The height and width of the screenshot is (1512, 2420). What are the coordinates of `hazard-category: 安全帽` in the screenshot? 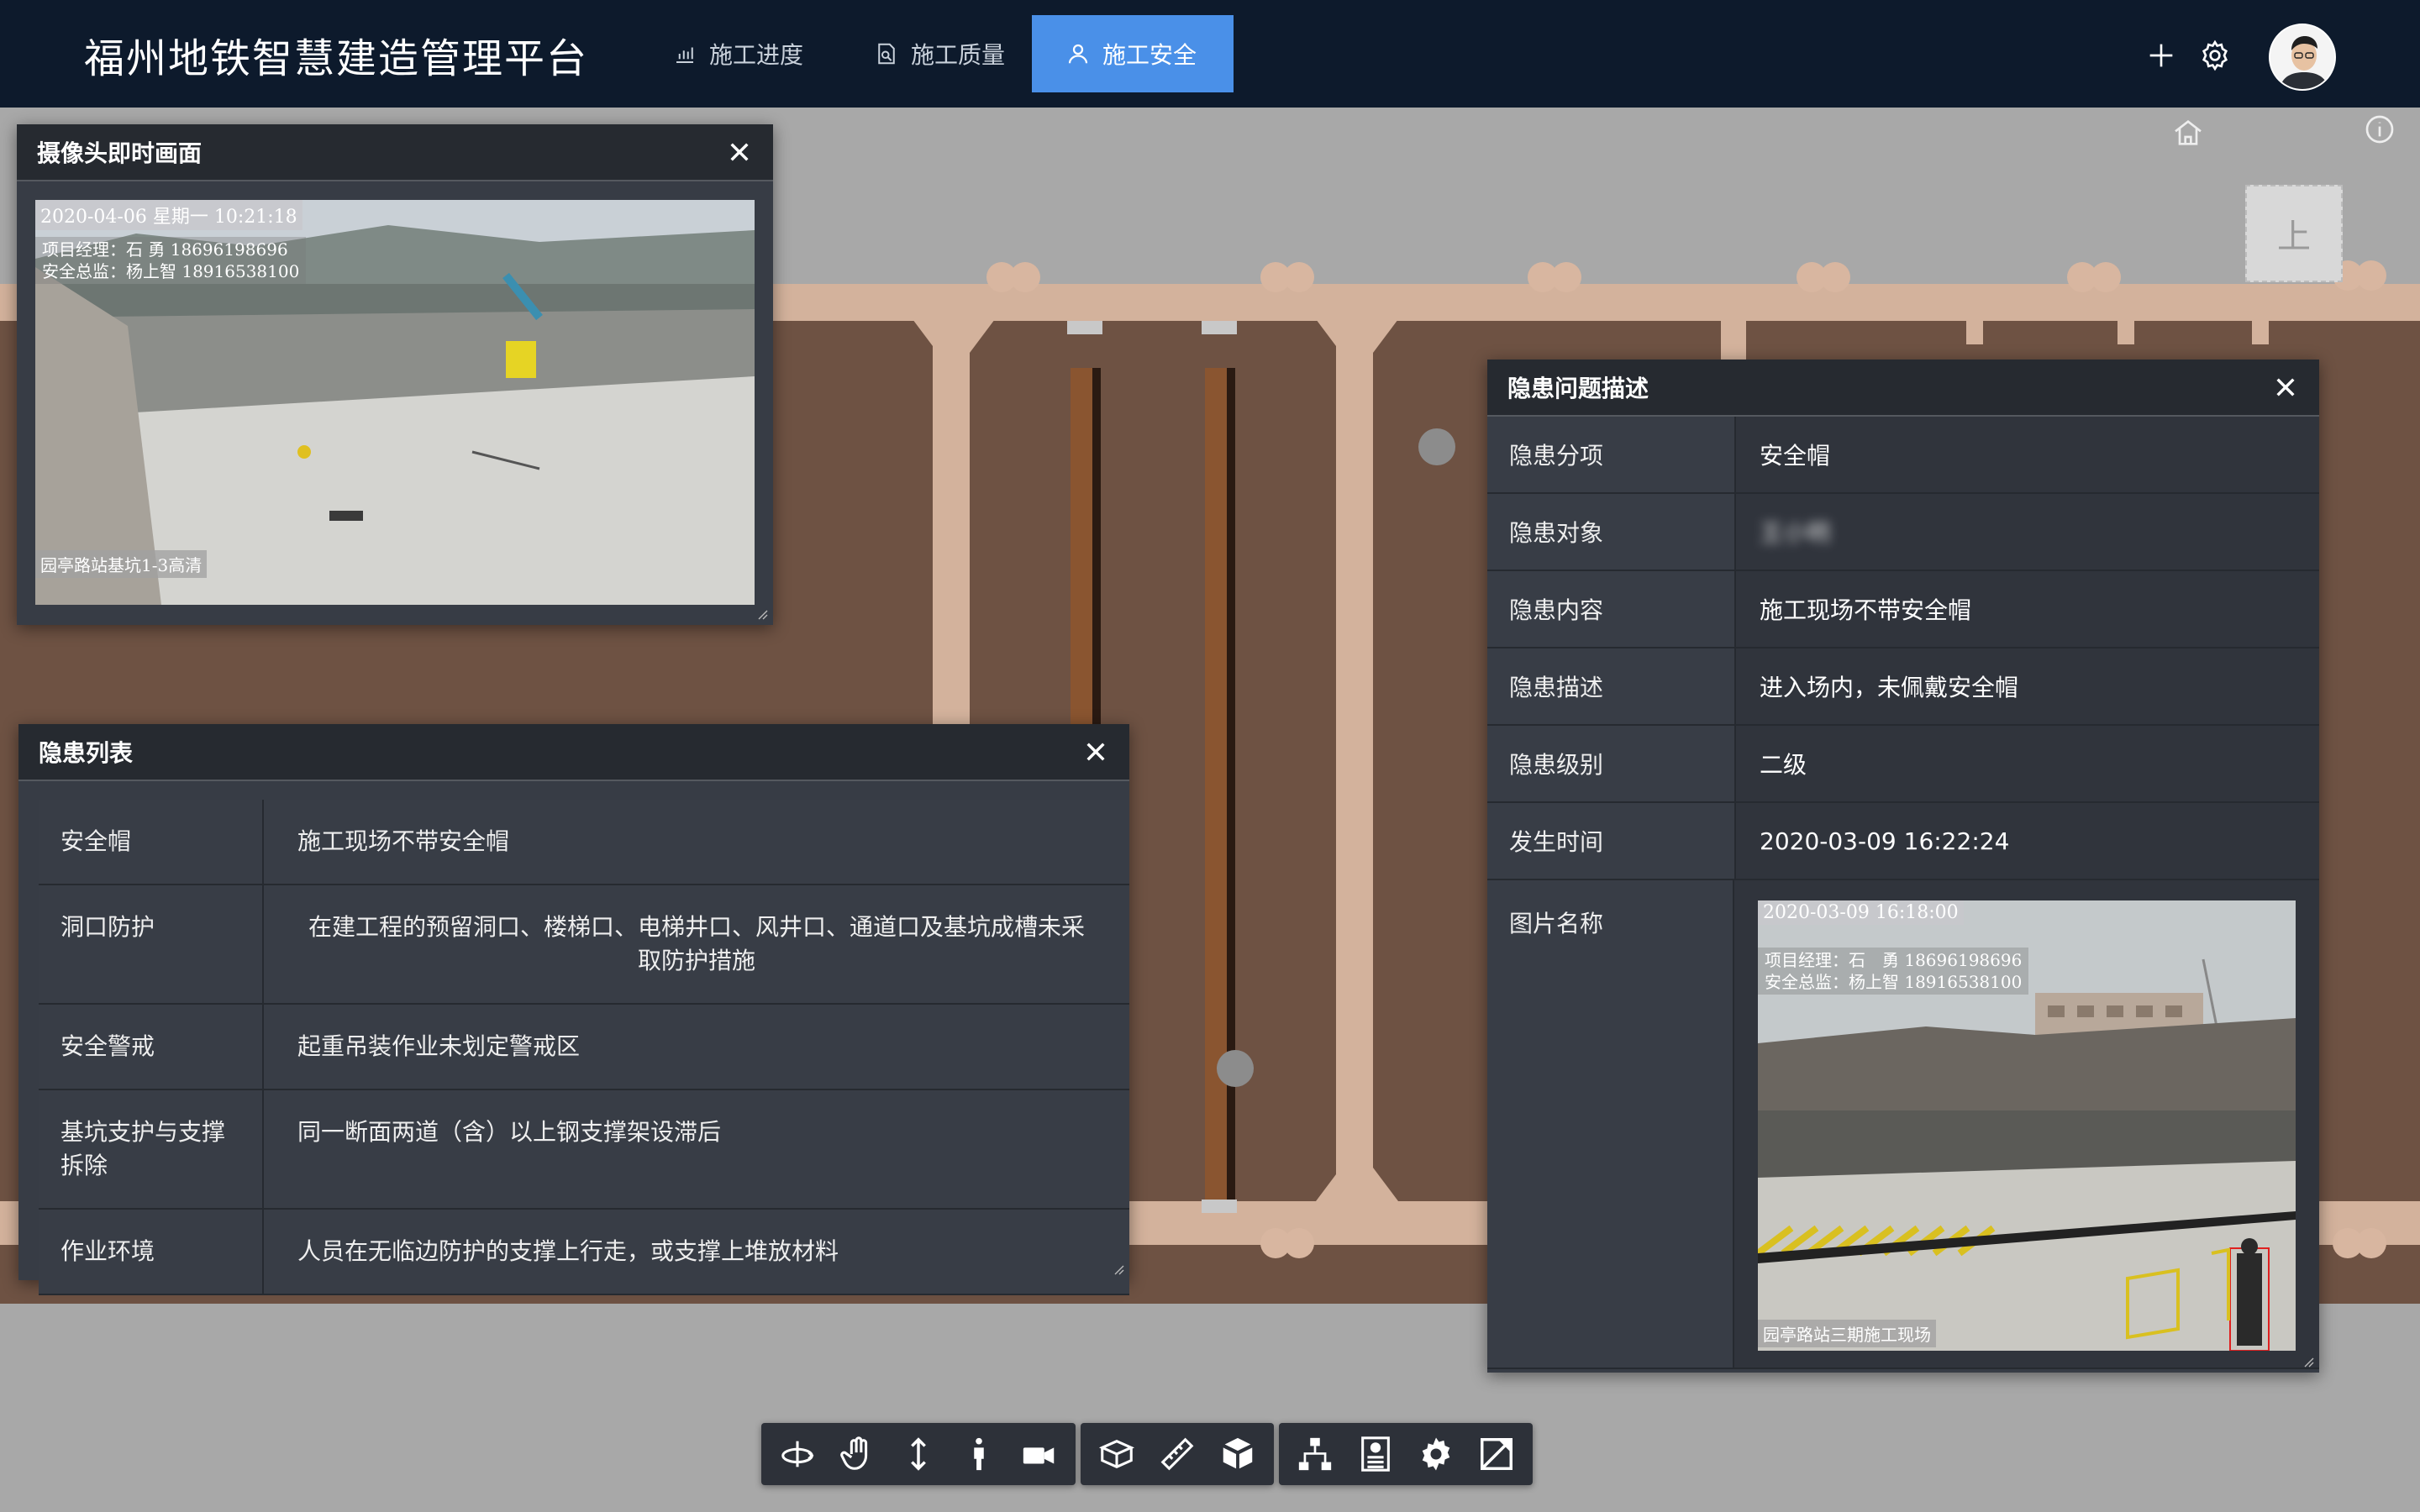 It's located at (151, 842).